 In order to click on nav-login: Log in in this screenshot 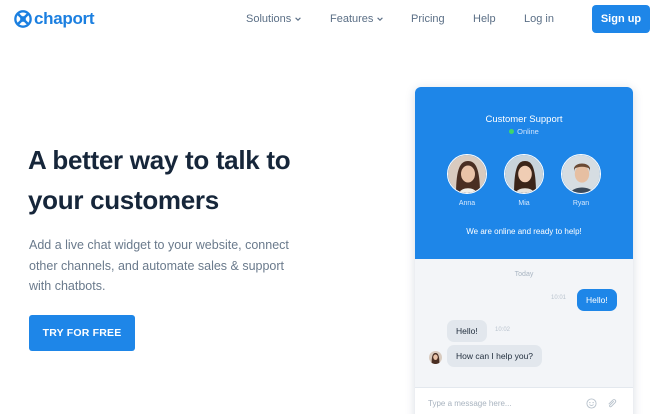, I will do `click(539, 19)`.